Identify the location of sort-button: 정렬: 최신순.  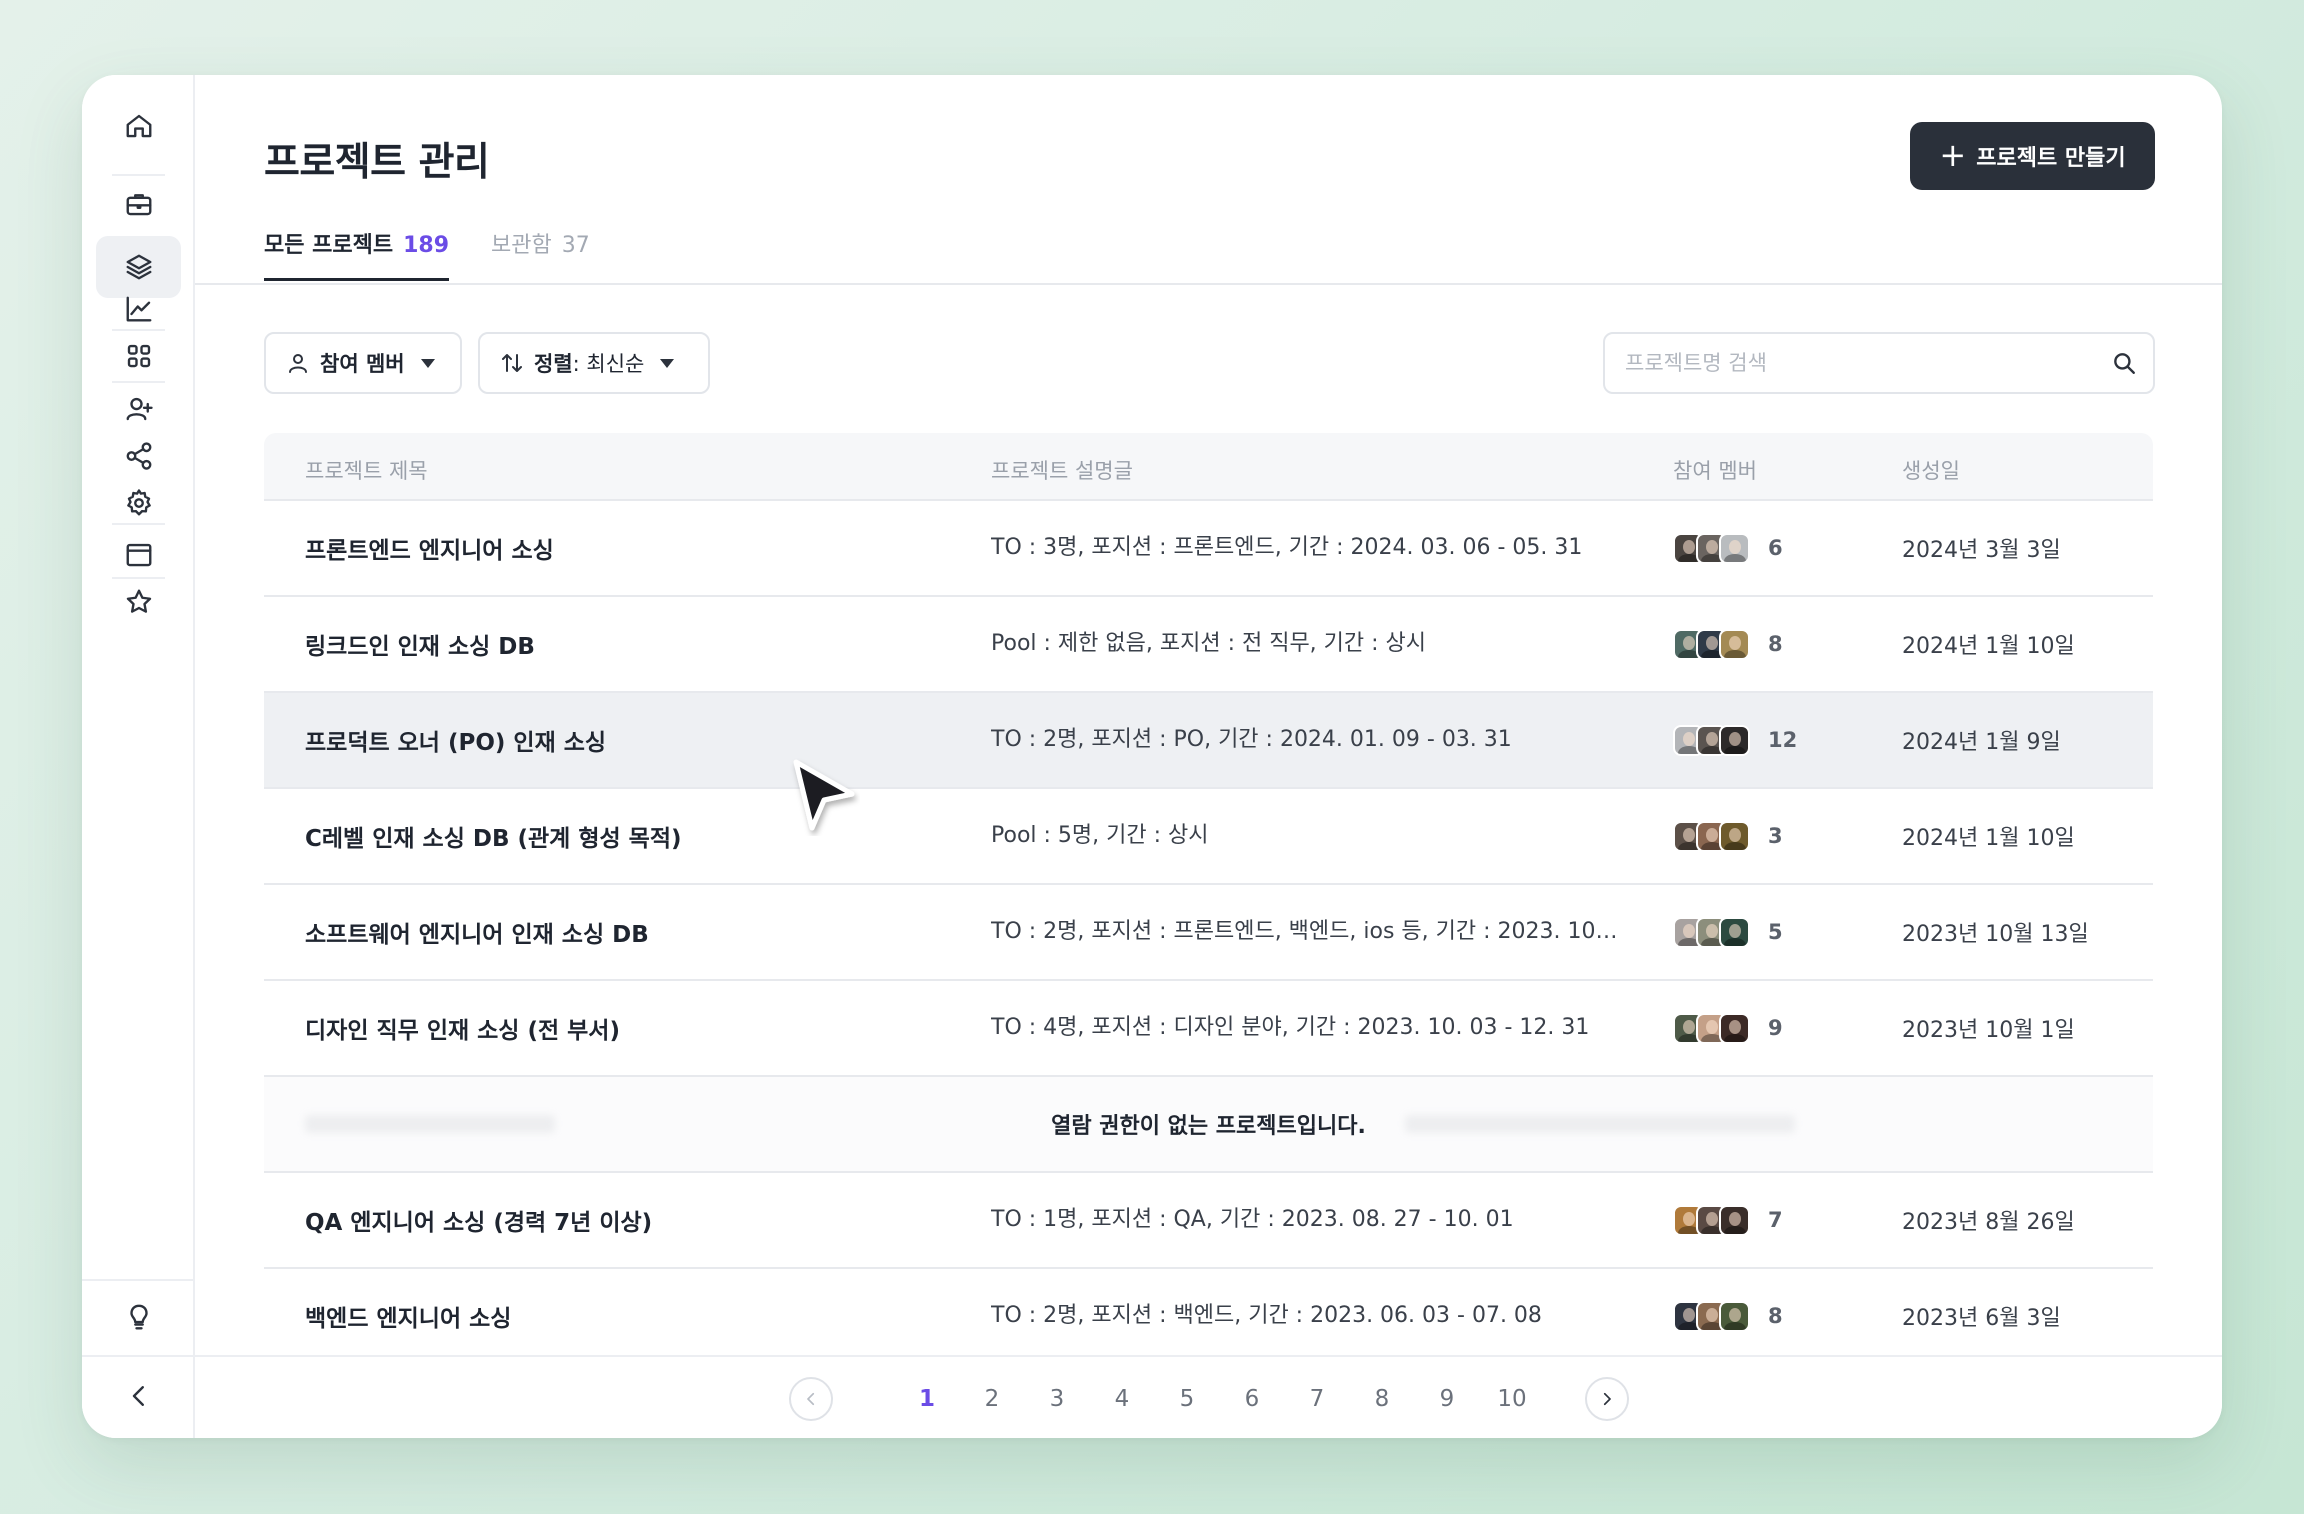
(594, 363).